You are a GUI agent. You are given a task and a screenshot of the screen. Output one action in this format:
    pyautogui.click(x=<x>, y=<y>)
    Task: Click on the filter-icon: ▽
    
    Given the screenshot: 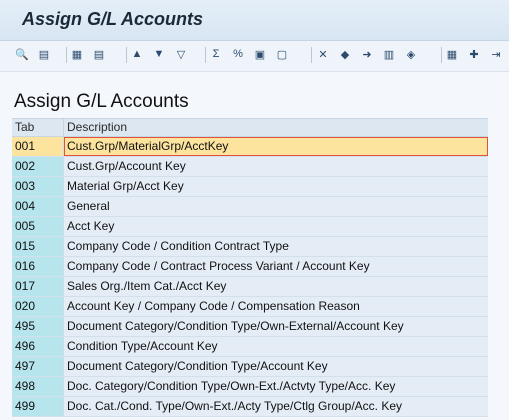 What is the action you would take?
    pyautogui.click(x=181, y=54)
    